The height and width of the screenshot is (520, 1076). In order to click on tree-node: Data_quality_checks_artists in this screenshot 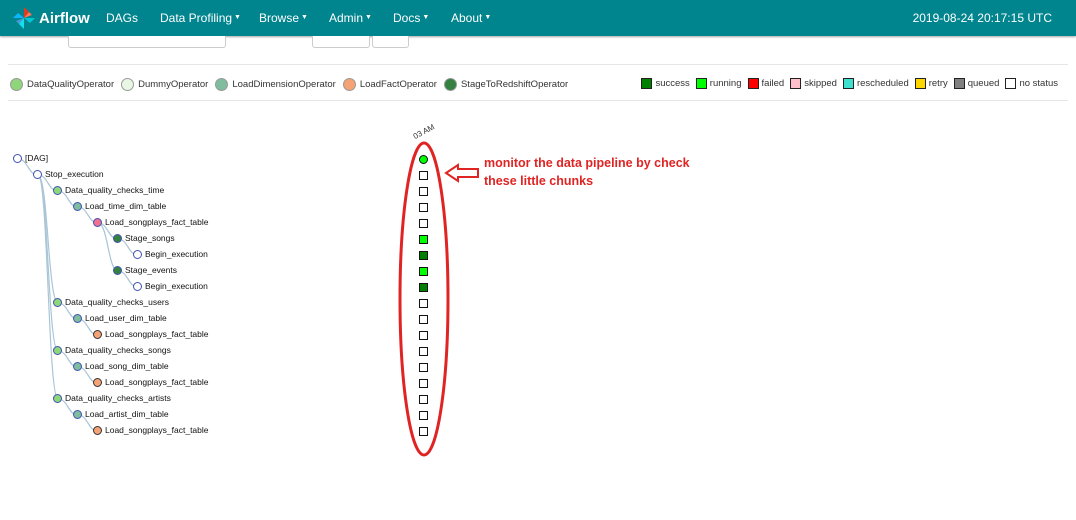, I will do `click(112, 398)`.